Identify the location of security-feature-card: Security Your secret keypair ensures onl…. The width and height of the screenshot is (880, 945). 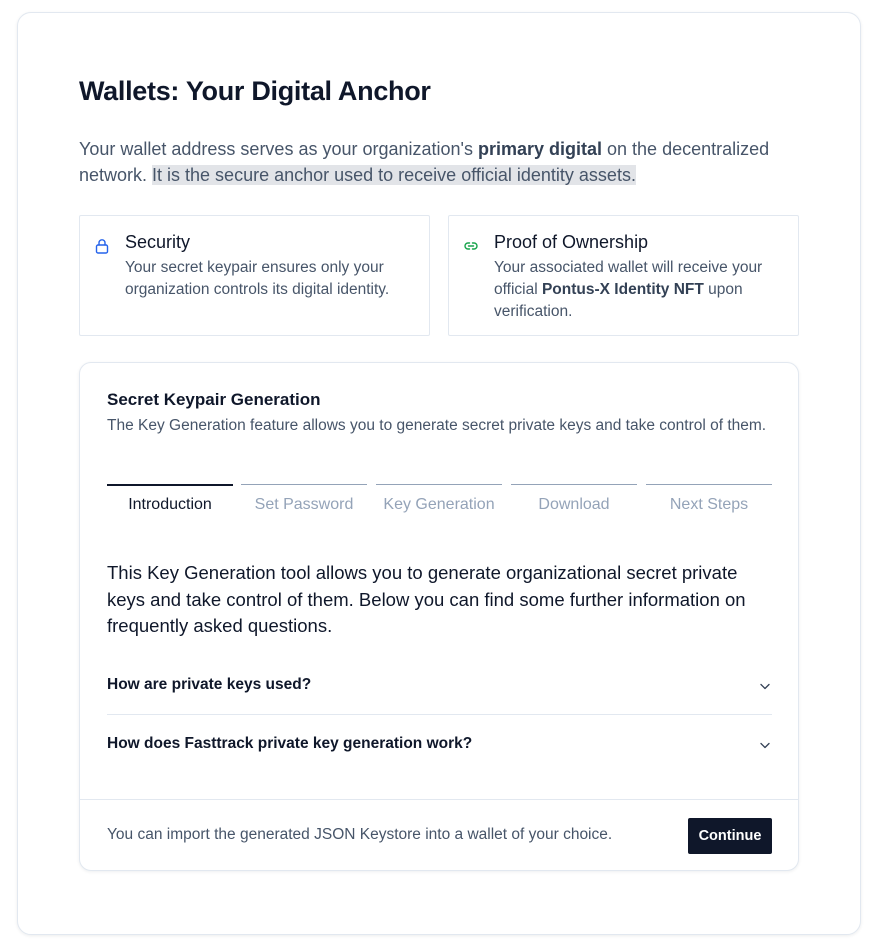
(254, 275).